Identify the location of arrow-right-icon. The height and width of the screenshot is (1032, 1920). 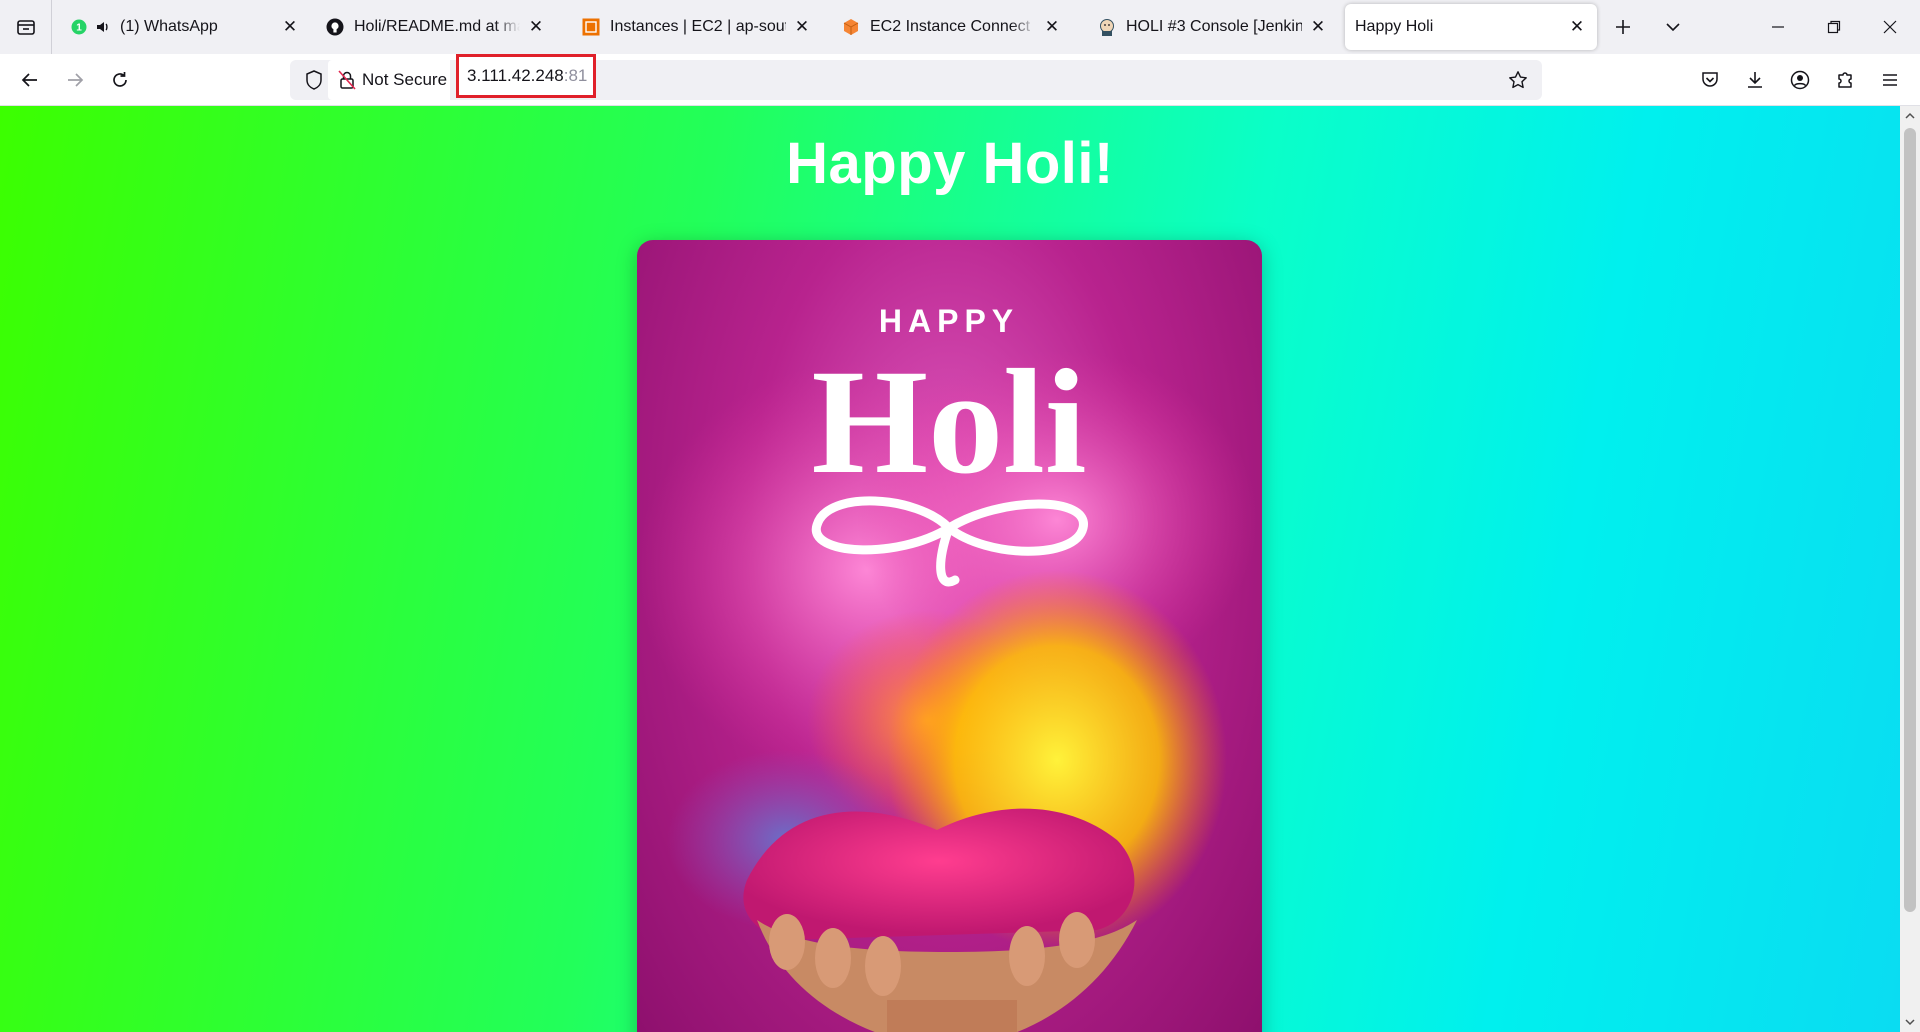
(76, 80).